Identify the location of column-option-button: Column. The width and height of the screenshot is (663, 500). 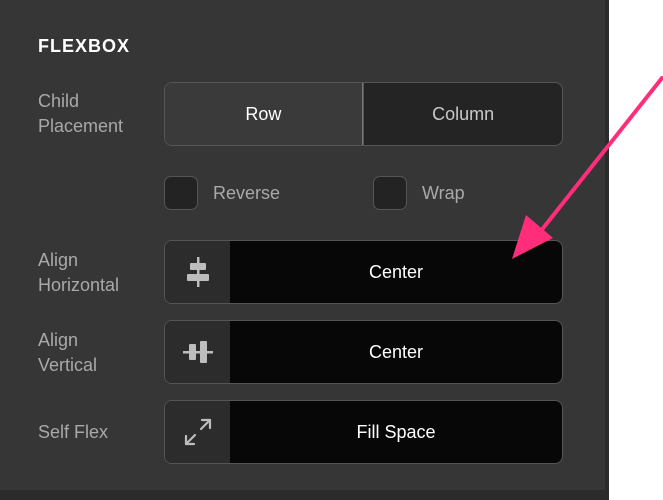
(462, 114).